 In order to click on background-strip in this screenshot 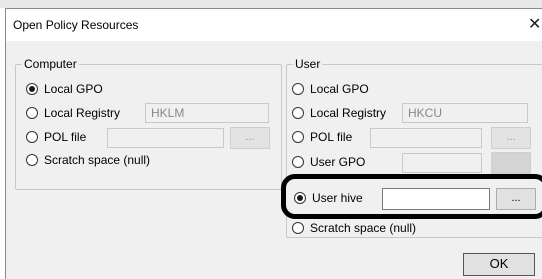, I will do `click(271, 4)`.